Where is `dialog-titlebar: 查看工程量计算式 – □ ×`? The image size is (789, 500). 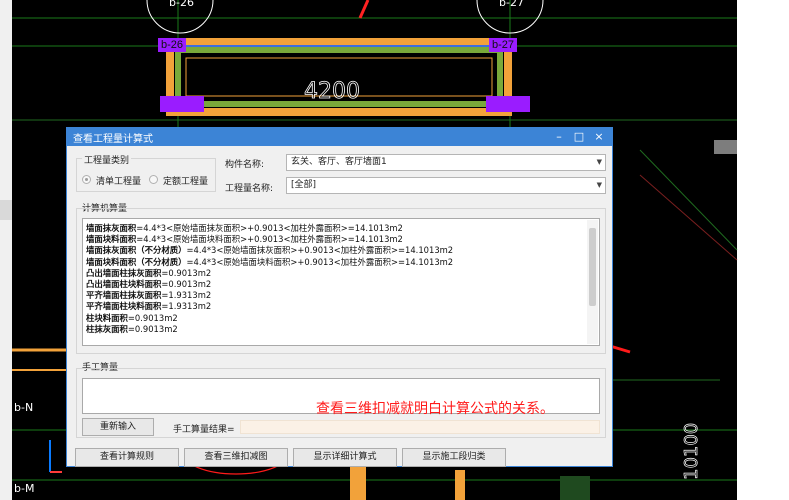
dialog-titlebar: 查看工程量计算式 – □ × is located at coordinates (339, 137).